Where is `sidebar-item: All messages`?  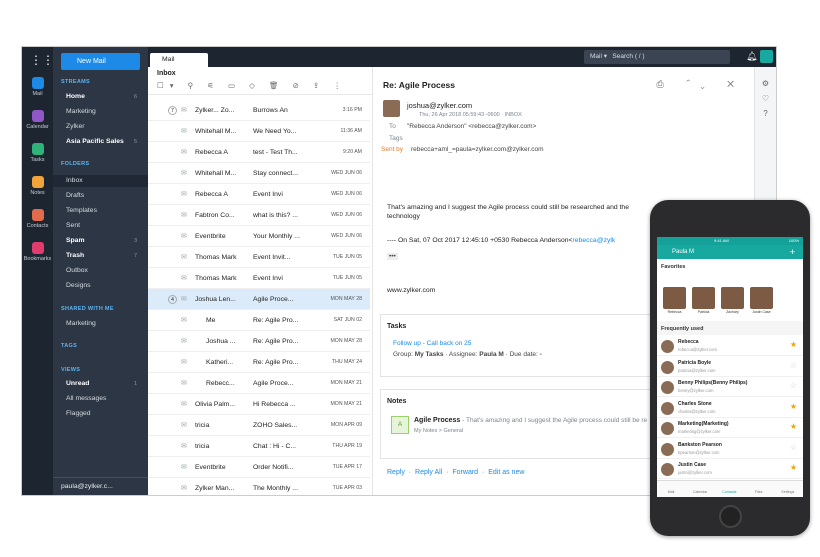
sidebar-item: All messages is located at coordinates (100, 399).